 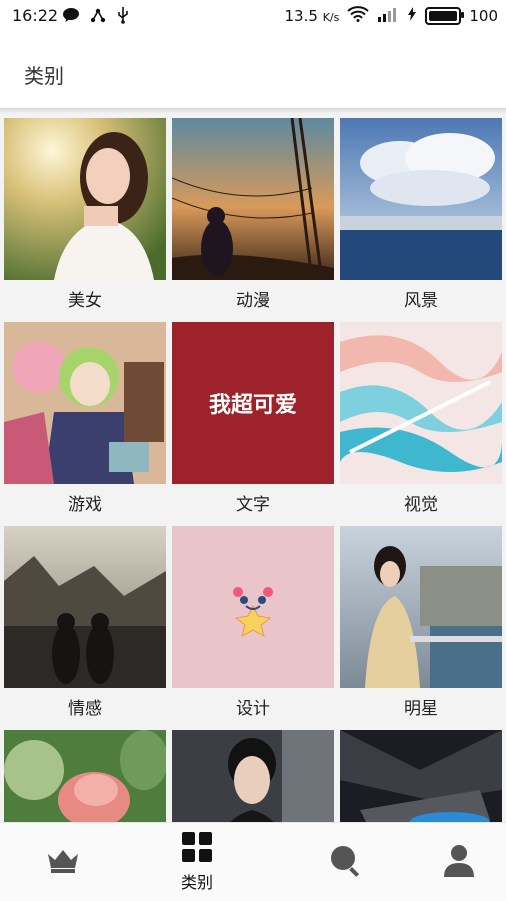 I want to click on nav-category: 类别, so click(x=197, y=862).